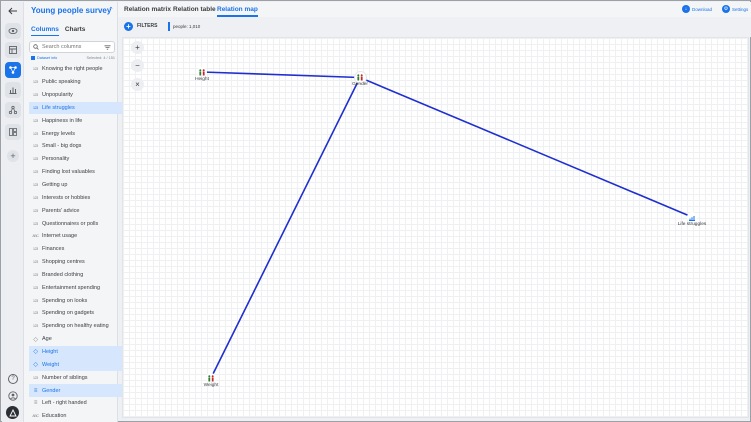 This screenshot has height=422, width=751. Describe the element at coordinates (82, 146) in the screenshot. I see `column-item: 123 Small - big dogs` at that location.